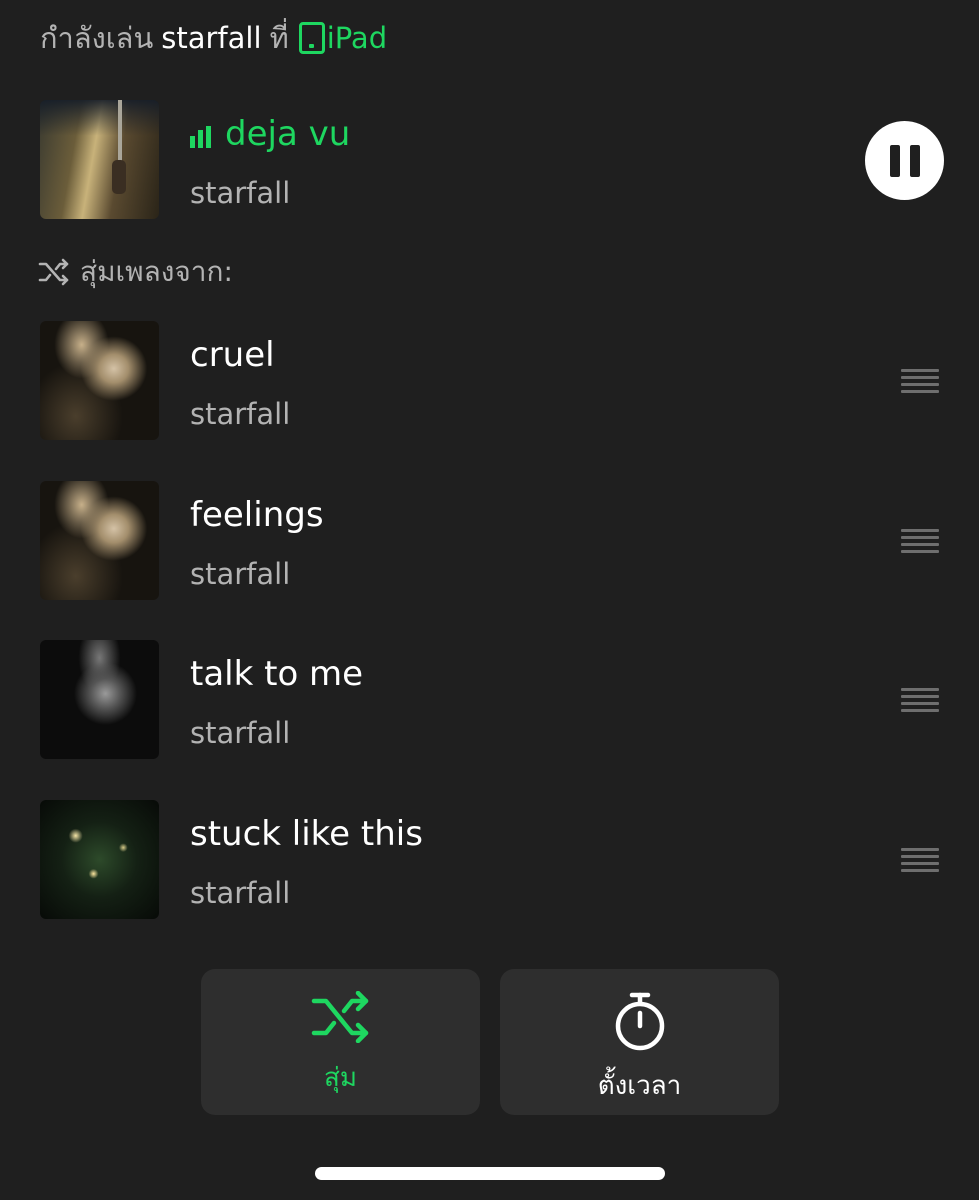  What do you see at coordinates (492, 381) in the screenshot?
I see `queue-item-cruel: cruel starfall` at bounding box center [492, 381].